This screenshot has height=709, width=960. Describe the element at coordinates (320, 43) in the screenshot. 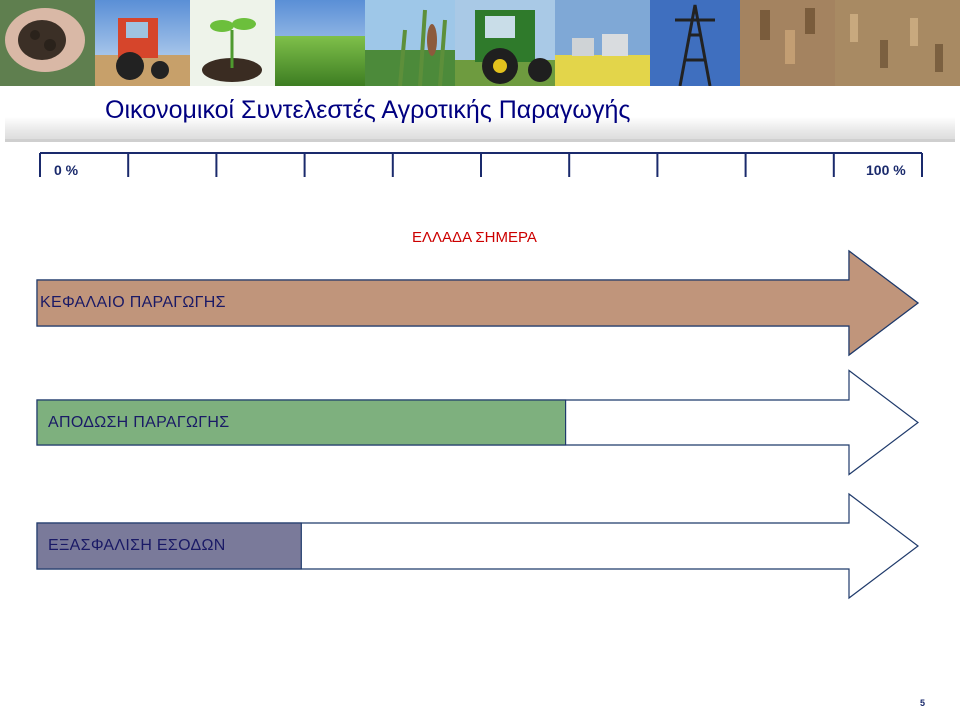

I see `crop-field-photo` at that location.